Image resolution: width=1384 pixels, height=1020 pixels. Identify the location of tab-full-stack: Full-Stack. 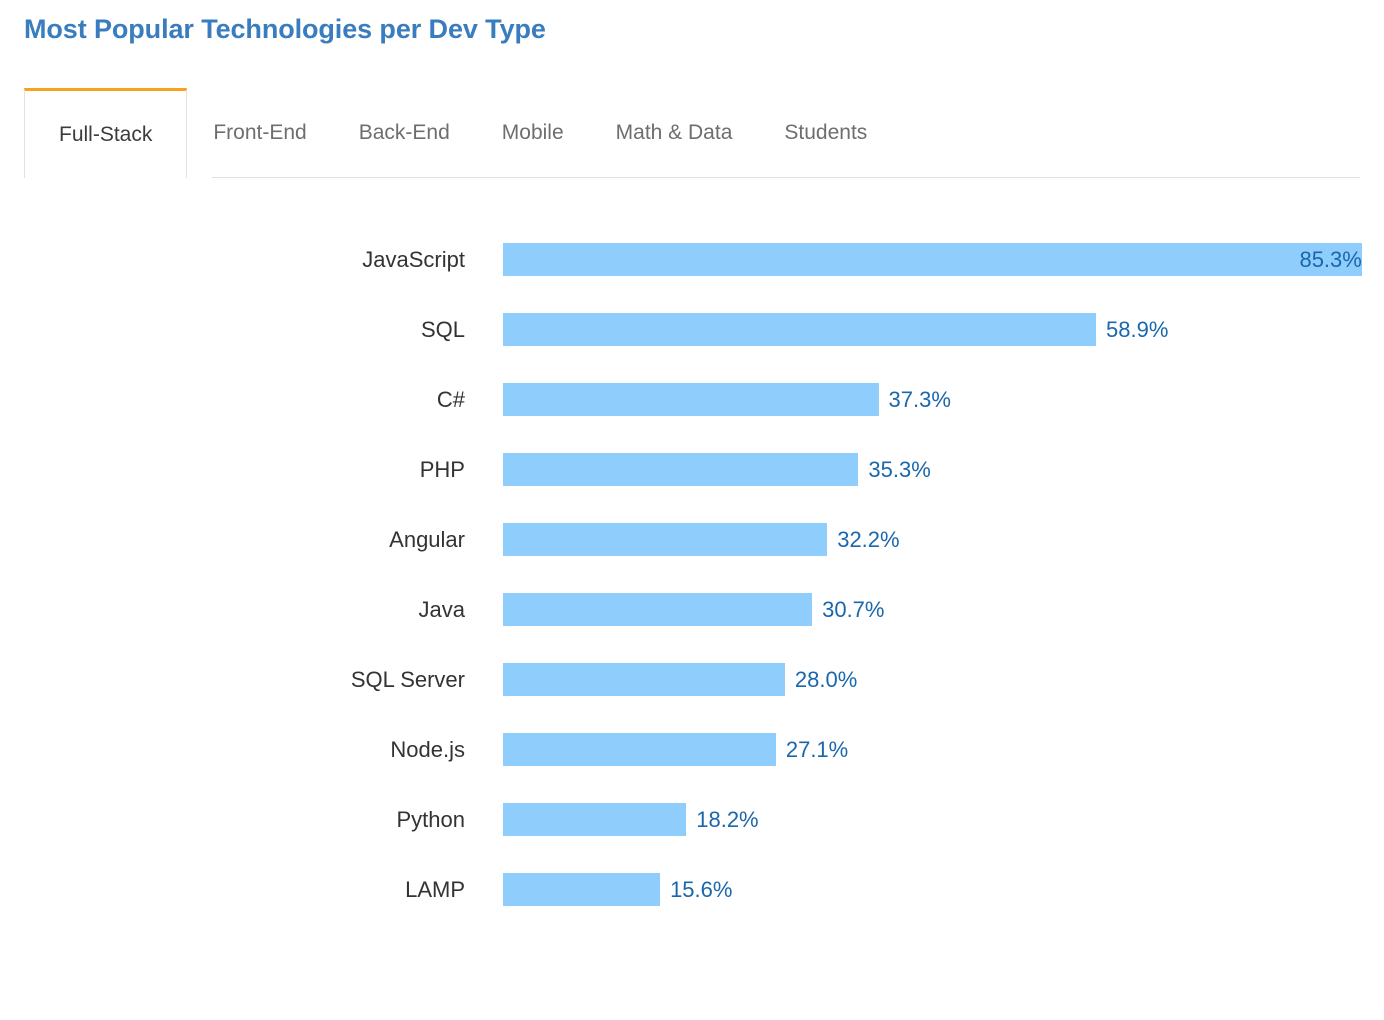
(106, 133).